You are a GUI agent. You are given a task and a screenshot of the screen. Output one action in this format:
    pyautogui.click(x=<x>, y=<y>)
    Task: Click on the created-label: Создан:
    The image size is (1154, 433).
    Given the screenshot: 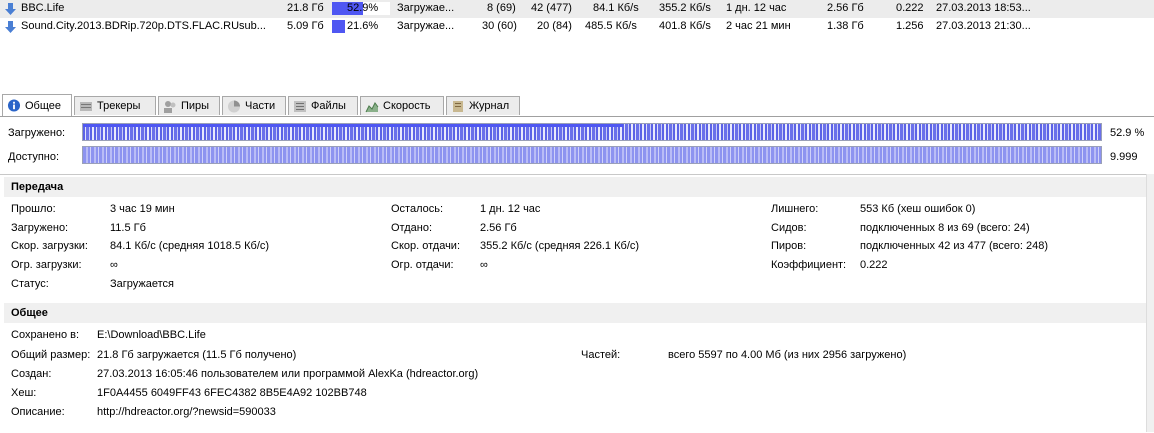 What is the action you would take?
    pyautogui.click(x=31, y=374)
    